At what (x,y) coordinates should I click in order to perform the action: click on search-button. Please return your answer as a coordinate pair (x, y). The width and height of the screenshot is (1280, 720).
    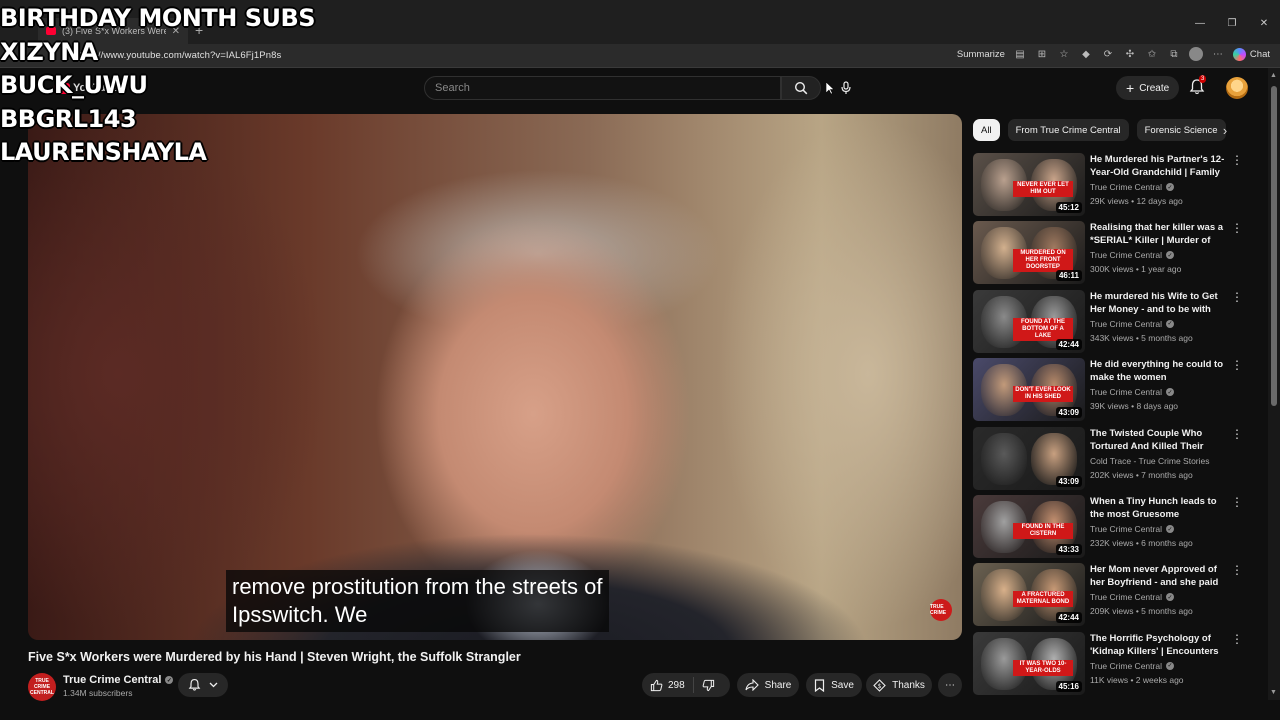
    Looking at the image, I should click on (801, 88).